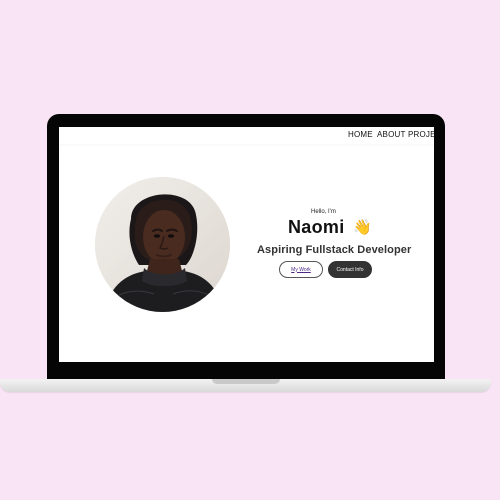 The width and height of the screenshot is (500, 500). I want to click on nav-home-link: HOME, so click(360, 134).